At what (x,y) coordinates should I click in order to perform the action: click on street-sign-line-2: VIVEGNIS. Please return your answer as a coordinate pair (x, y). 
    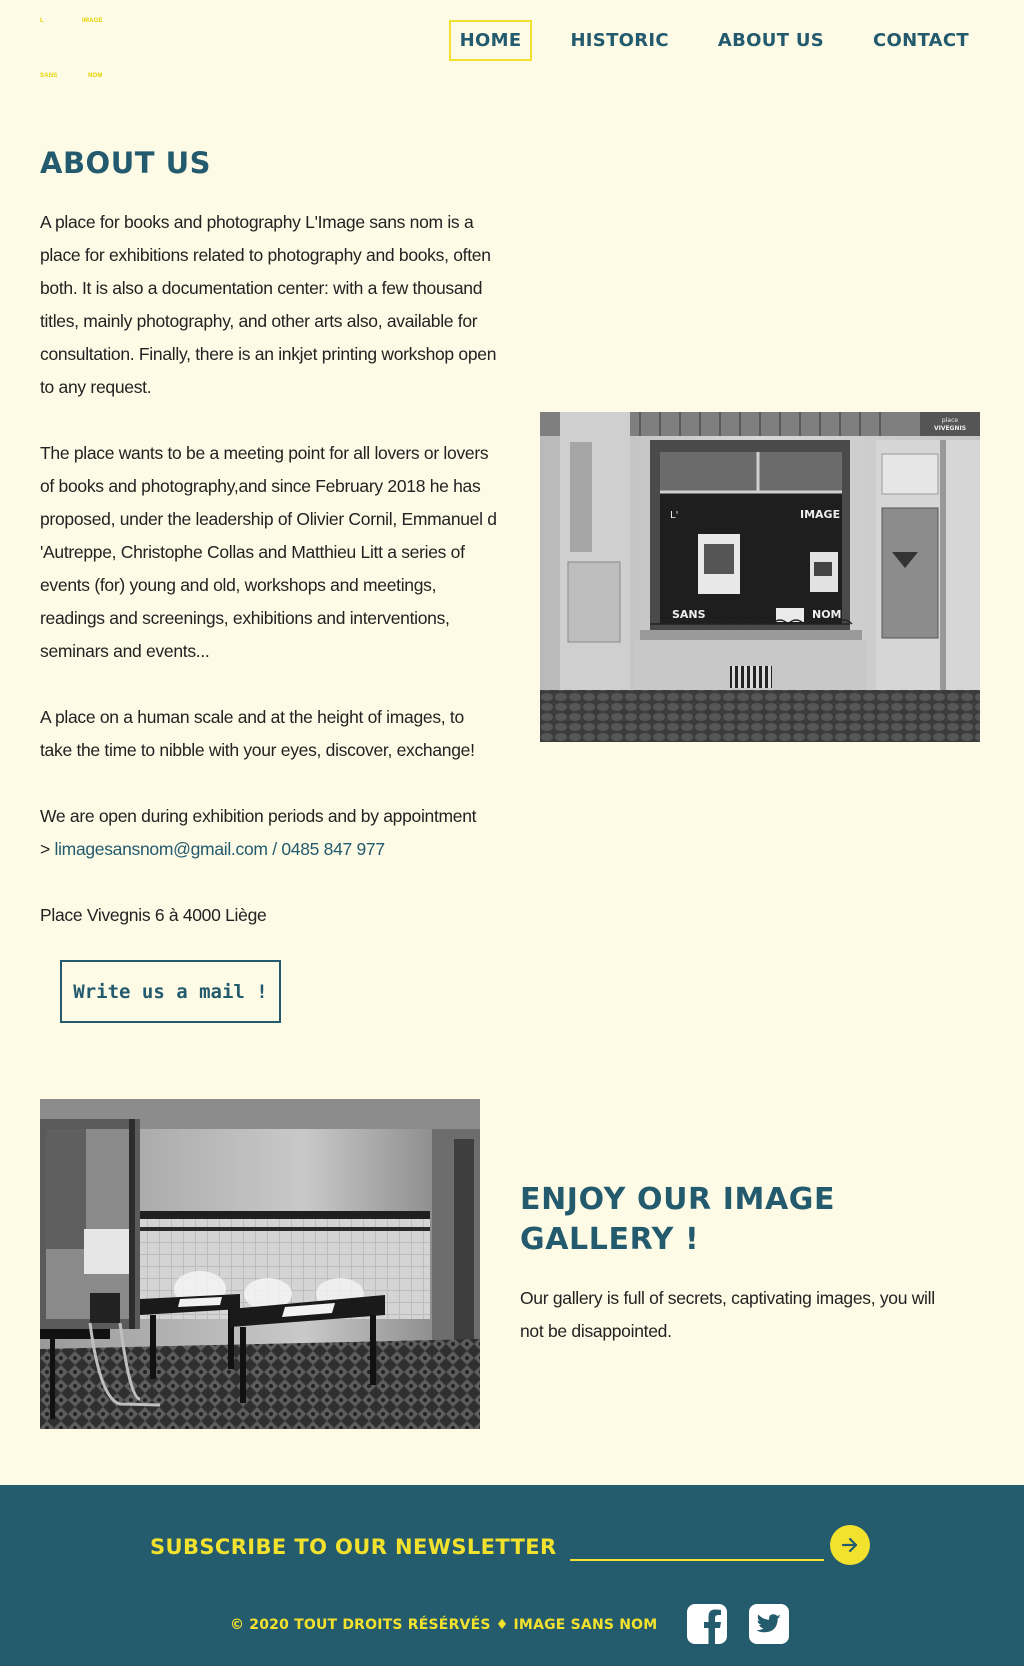
    Looking at the image, I should click on (950, 428).